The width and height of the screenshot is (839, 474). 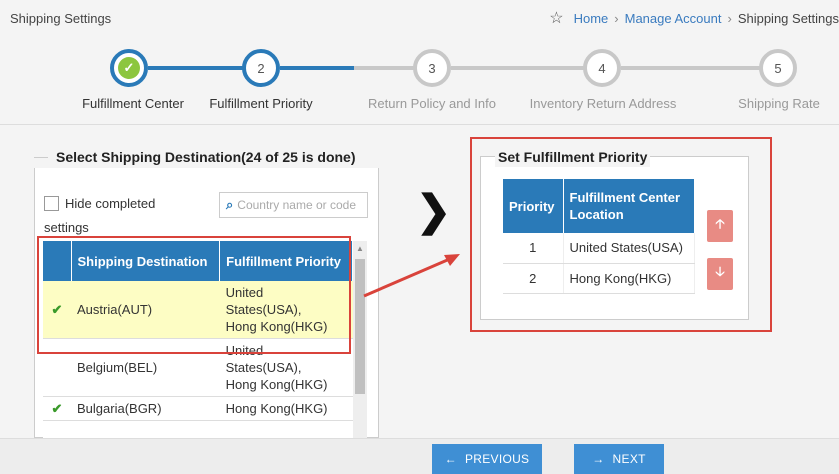 I want to click on breadcrumb-manage-account: Manage Account, so click(x=673, y=18).